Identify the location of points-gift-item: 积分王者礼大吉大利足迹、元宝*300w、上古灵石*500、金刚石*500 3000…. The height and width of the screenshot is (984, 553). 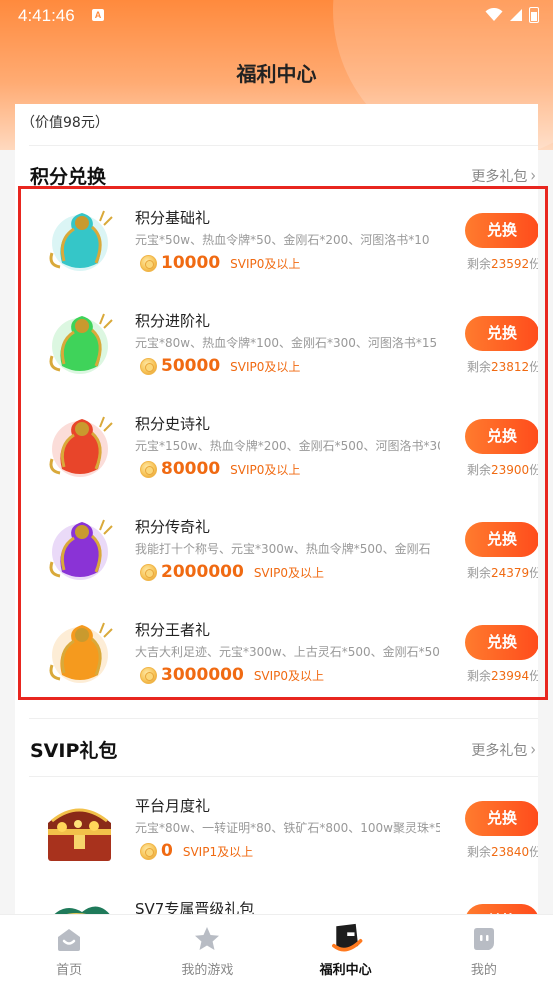
(284, 657).